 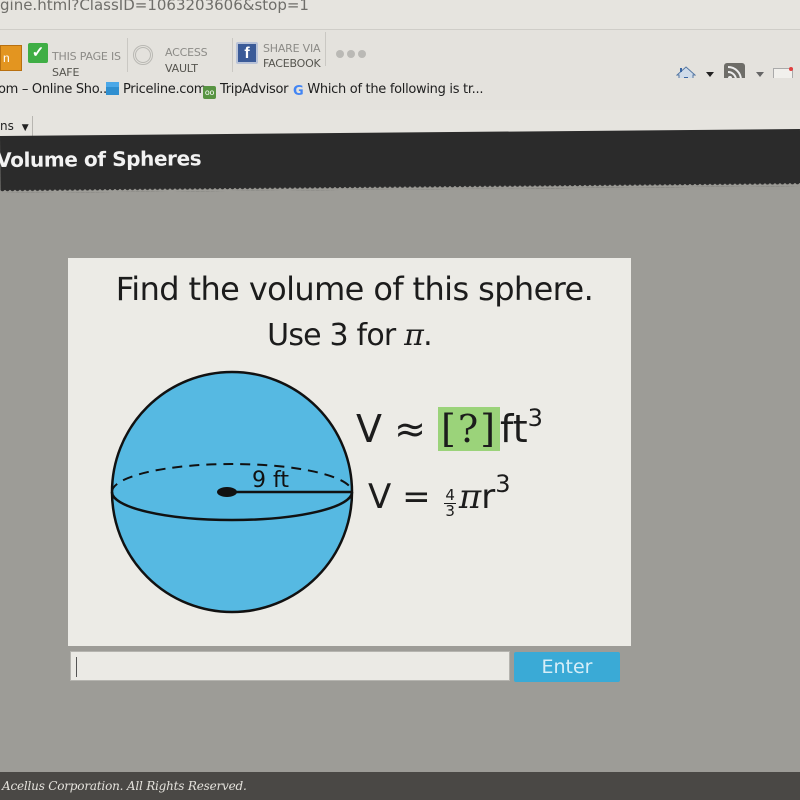 I want to click on instruction-suffix: ., so click(x=428, y=335).